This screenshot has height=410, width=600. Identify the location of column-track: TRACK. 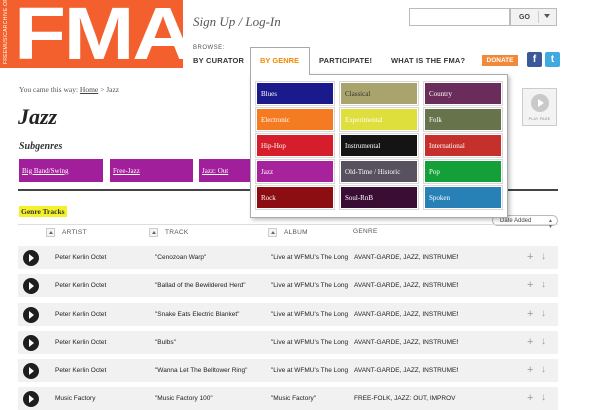
(169, 232).